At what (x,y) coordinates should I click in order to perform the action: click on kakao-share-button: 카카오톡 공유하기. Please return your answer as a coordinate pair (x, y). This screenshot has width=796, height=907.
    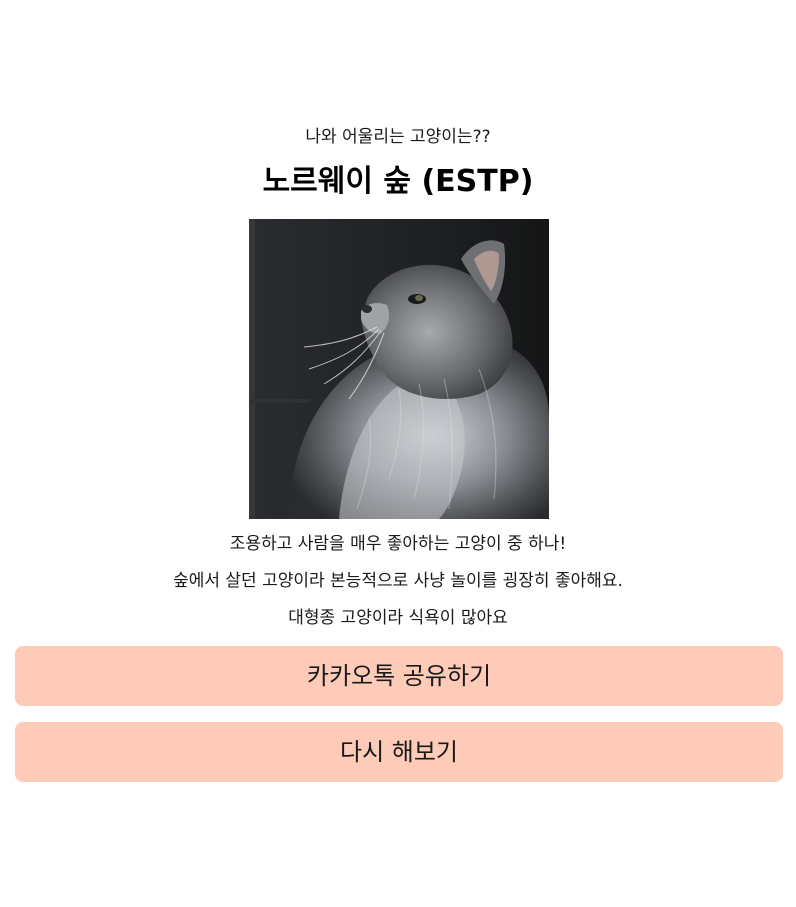
    Looking at the image, I should click on (399, 676).